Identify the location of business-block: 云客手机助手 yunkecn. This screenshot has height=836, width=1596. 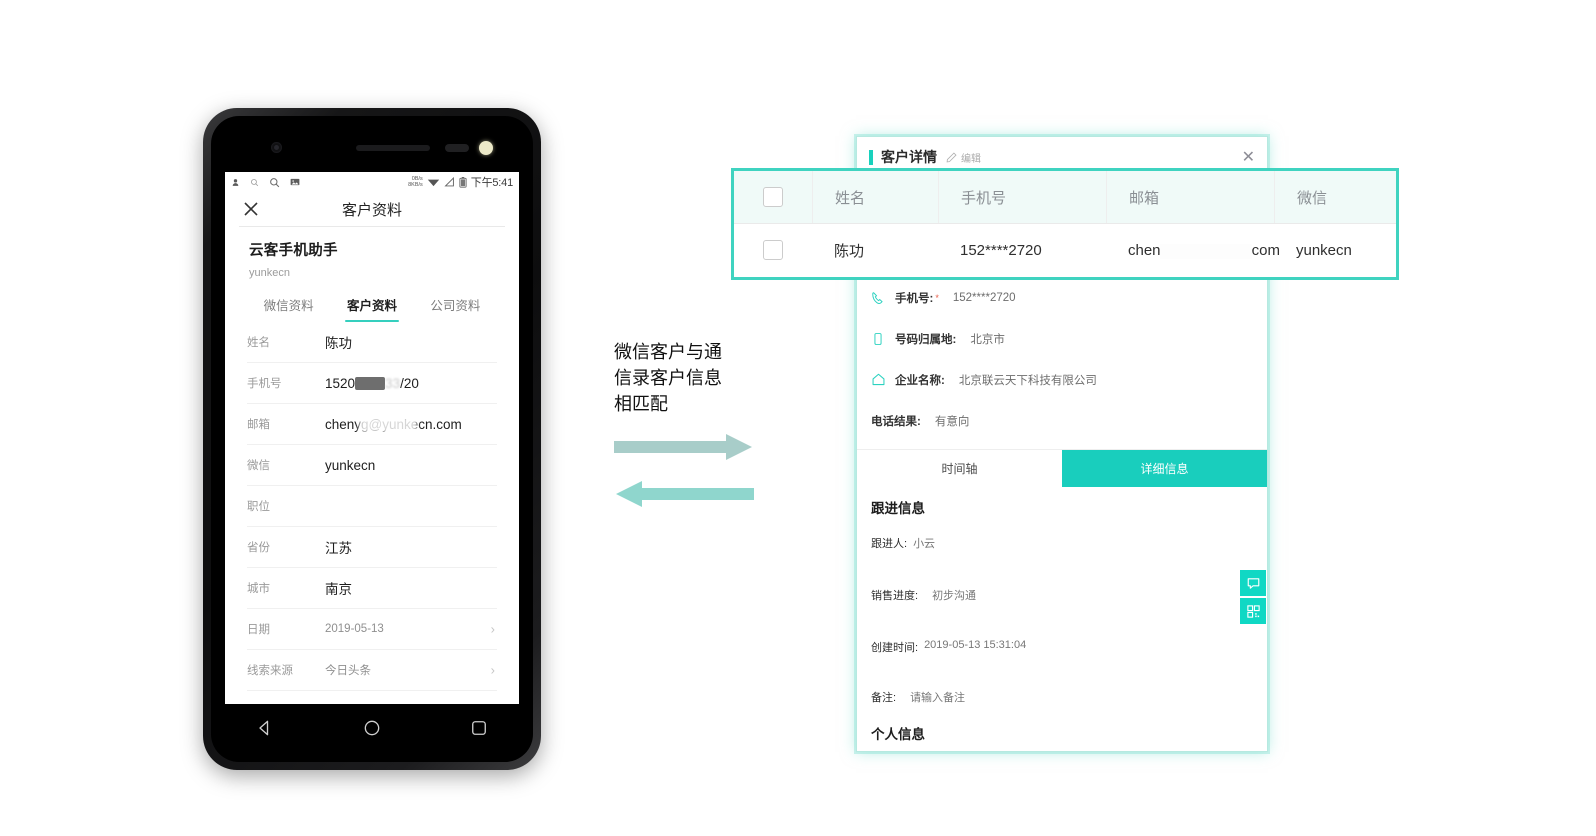
(372, 253).